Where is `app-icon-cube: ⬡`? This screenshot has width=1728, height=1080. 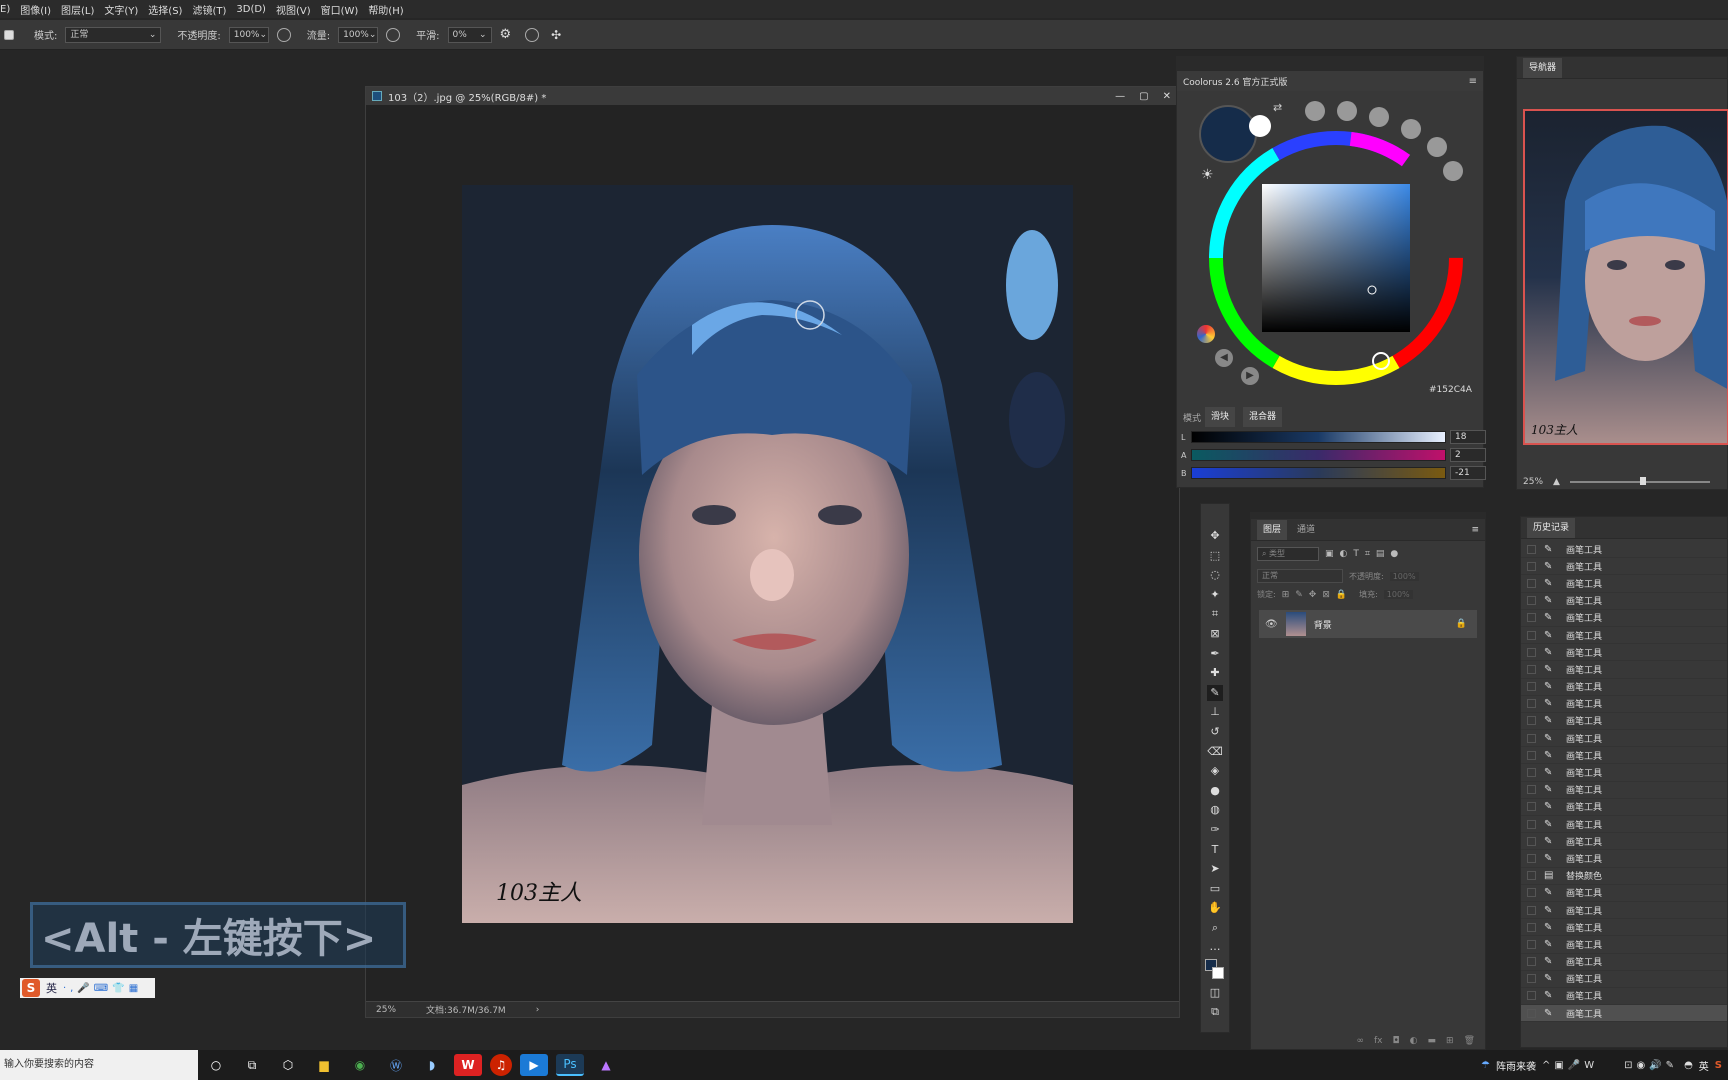 app-icon-cube: ⬡ is located at coordinates (288, 1065).